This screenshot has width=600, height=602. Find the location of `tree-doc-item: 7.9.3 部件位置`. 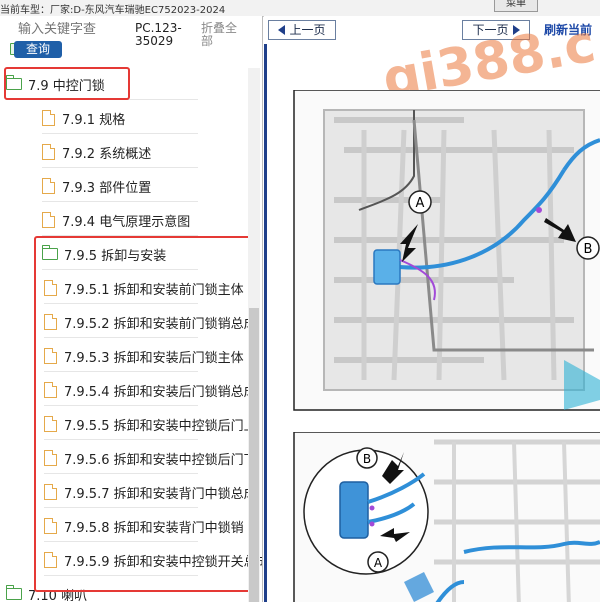

tree-doc-item: 7.9.3 部件位置 is located at coordinates (120, 186).